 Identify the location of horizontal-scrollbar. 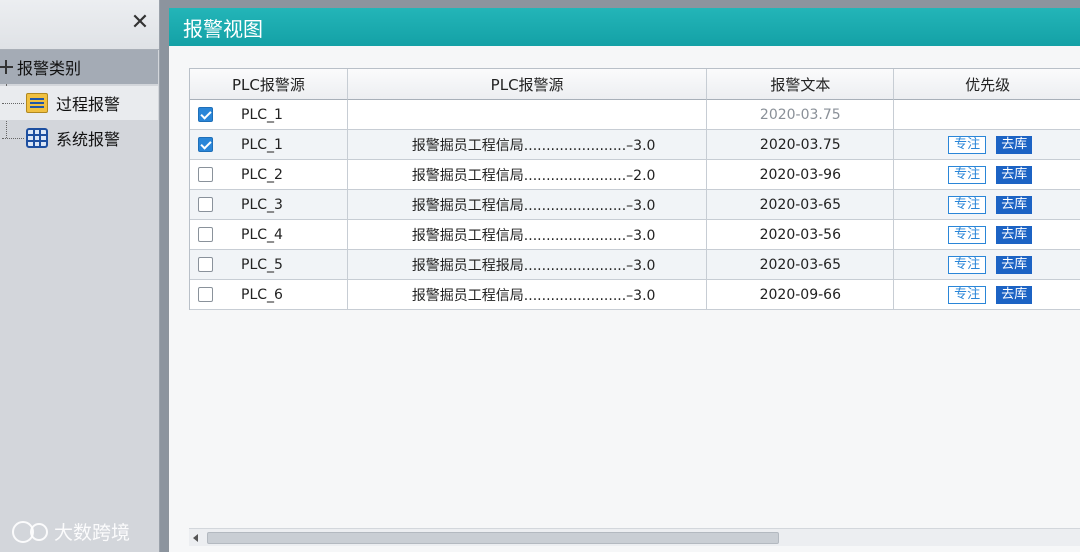
(634, 537).